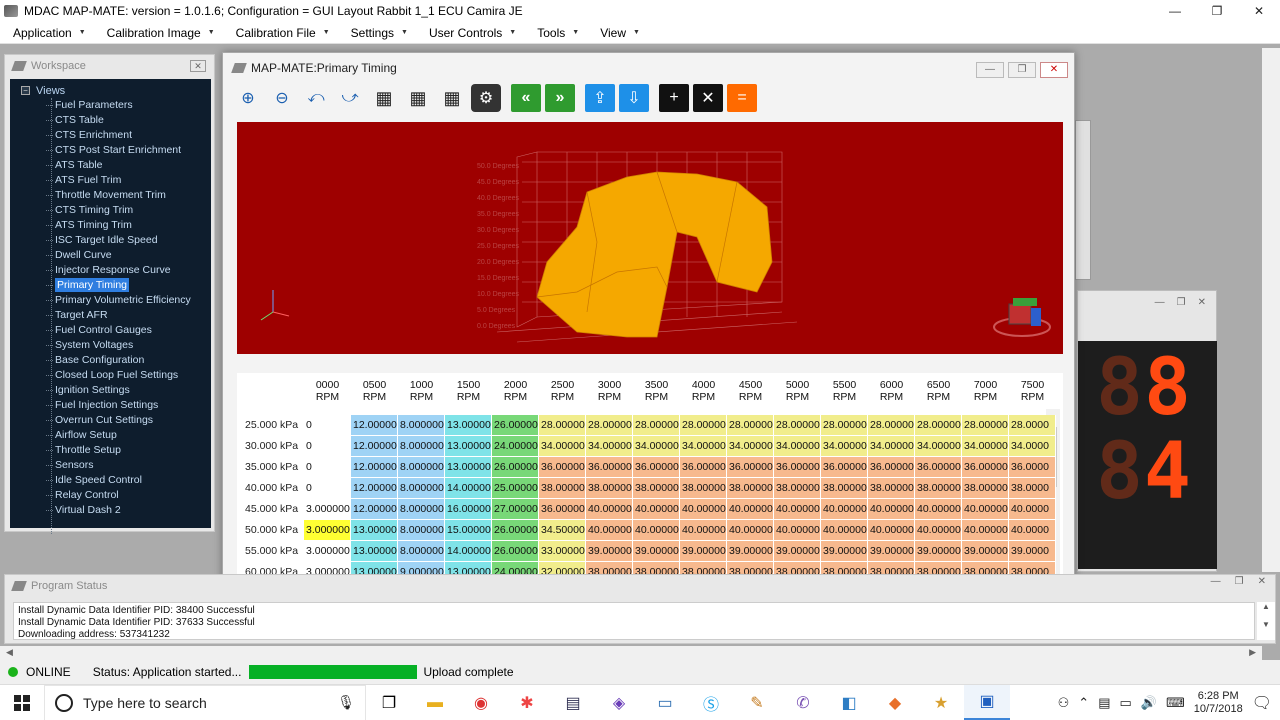 The height and width of the screenshot is (720, 1280). I want to click on tree-item: ATS Timing Trim, so click(110, 225).